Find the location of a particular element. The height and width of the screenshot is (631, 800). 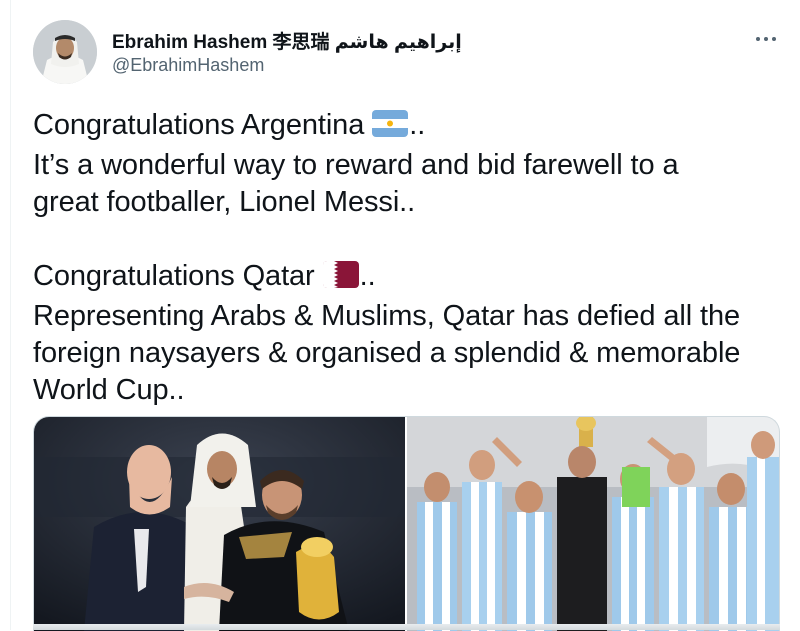

tweet-line: Congratulations Argentina.. is located at coordinates (410, 127).